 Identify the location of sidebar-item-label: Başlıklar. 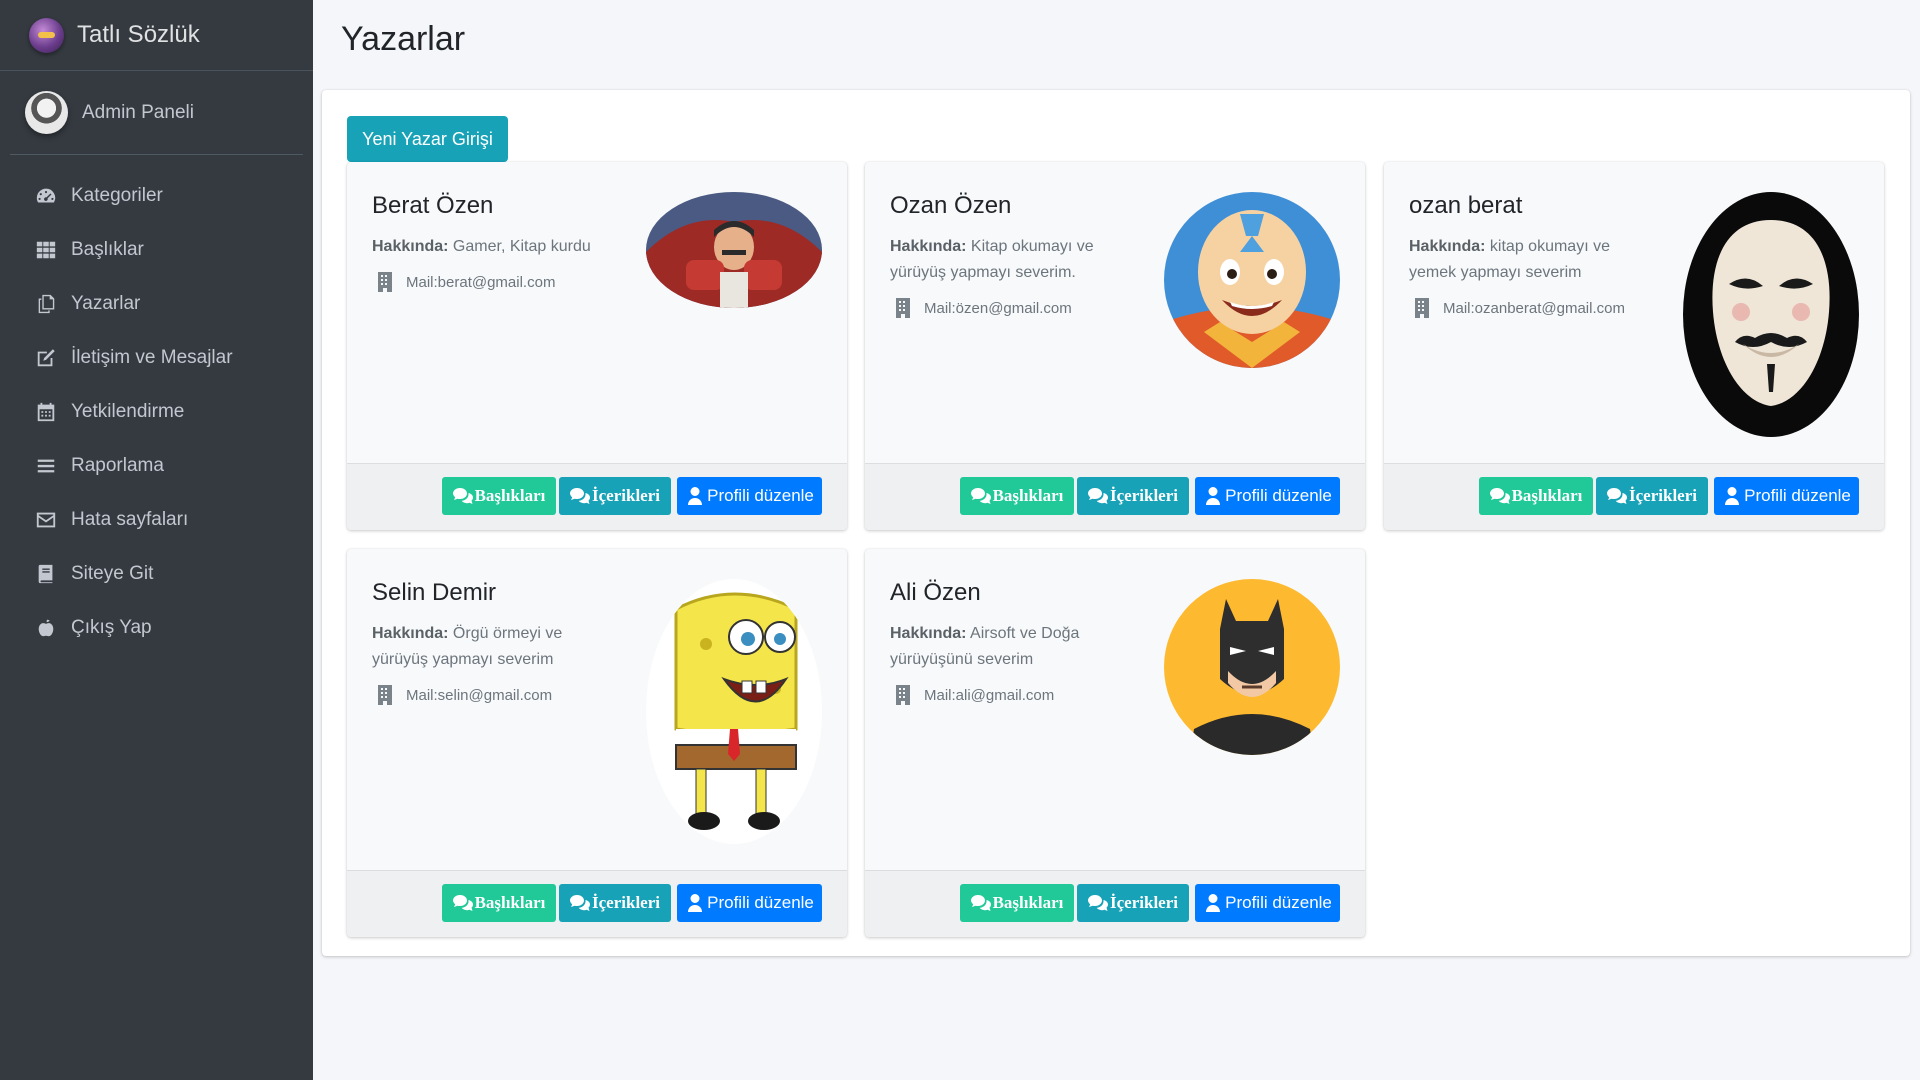
(107, 249).